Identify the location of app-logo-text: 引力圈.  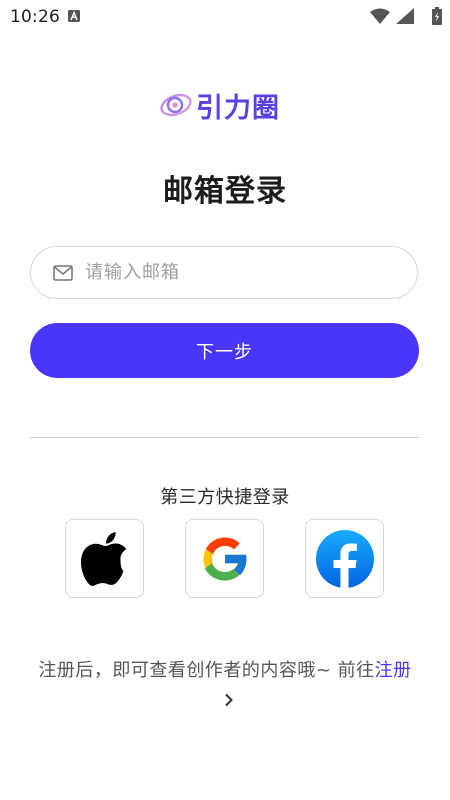
(238, 108).